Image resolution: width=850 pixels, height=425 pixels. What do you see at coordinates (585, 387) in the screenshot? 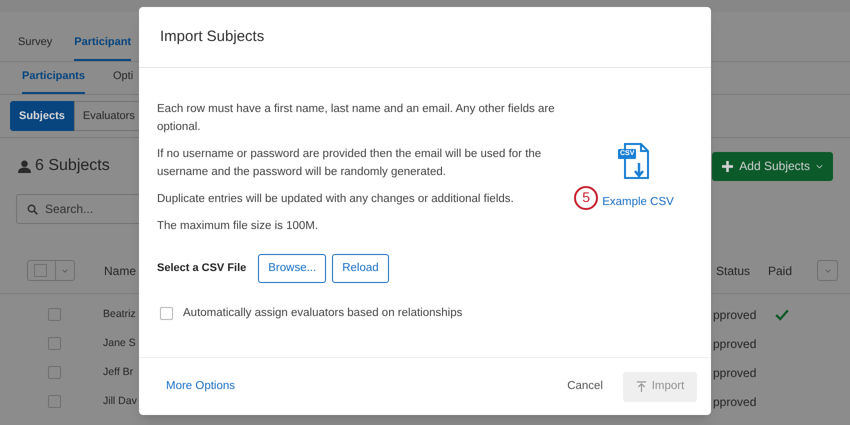
I see `cancel-button: Cancel` at bounding box center [585, 387].